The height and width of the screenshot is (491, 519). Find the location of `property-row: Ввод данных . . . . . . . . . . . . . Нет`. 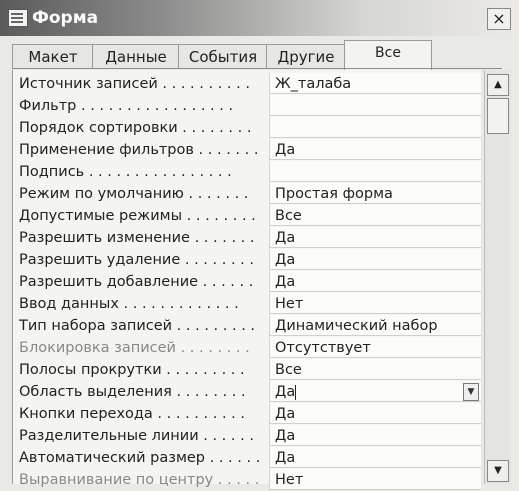

property-row: Ввод данных . . . . . . . . . . . . . Нет is located at coordinates (247, 304).